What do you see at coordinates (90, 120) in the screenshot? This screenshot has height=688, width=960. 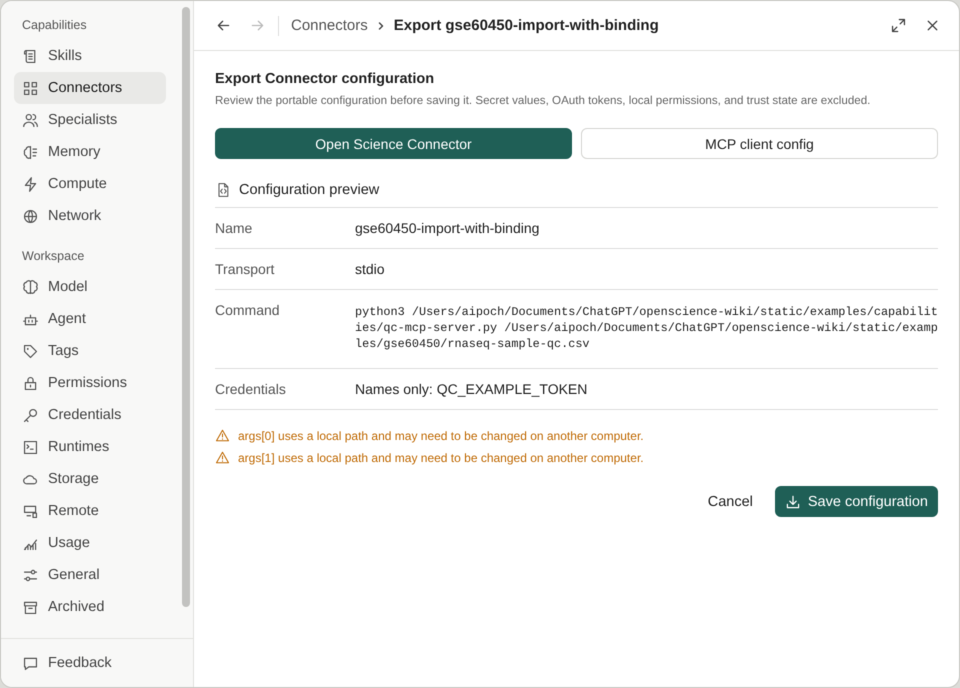 I see `sidebar-item: Specialists` at bounding box center [90, 120].